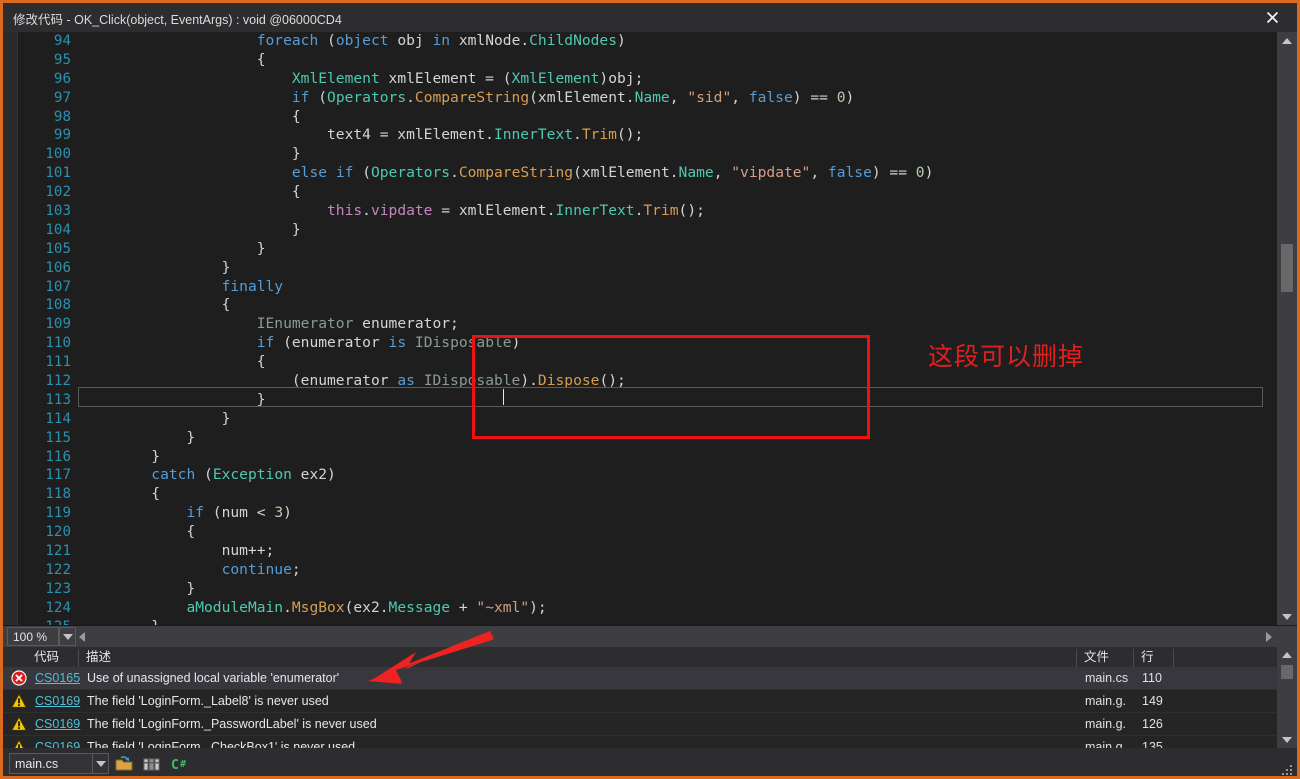  I want to click on line-number: 98, so click(62, 116).